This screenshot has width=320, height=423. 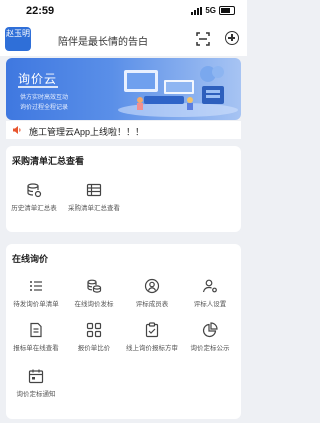 I want to click on pending-inquiry-list-button: 待发询价单清单, so click(x=36, y=293).